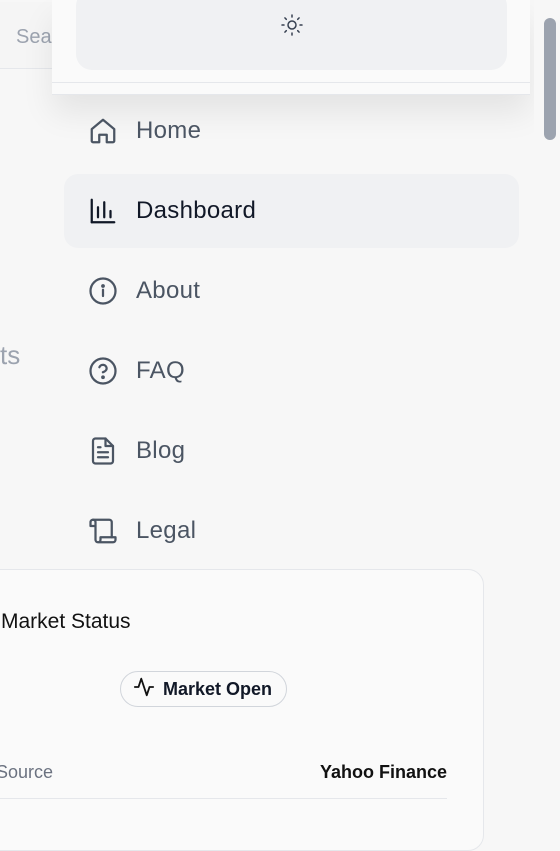  I want to click on data-source-label: n Source, so click(27, 772).